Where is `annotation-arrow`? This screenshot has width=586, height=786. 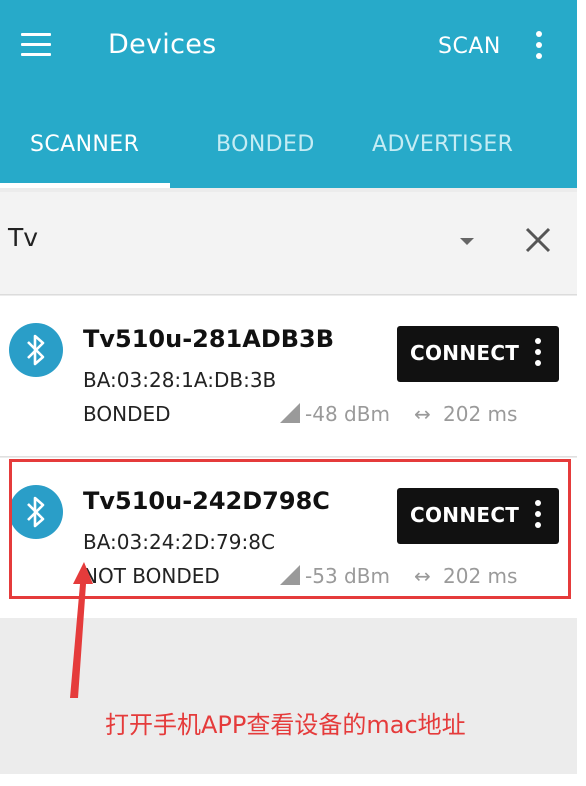
annotation-arrow is located at coordinates (81, 630).